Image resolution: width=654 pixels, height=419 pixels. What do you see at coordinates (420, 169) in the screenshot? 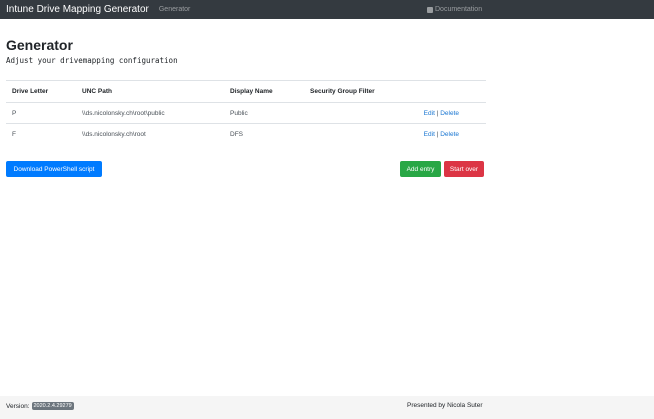
I see `add-entry-button: Add entry` at bounding box center [420, 169].